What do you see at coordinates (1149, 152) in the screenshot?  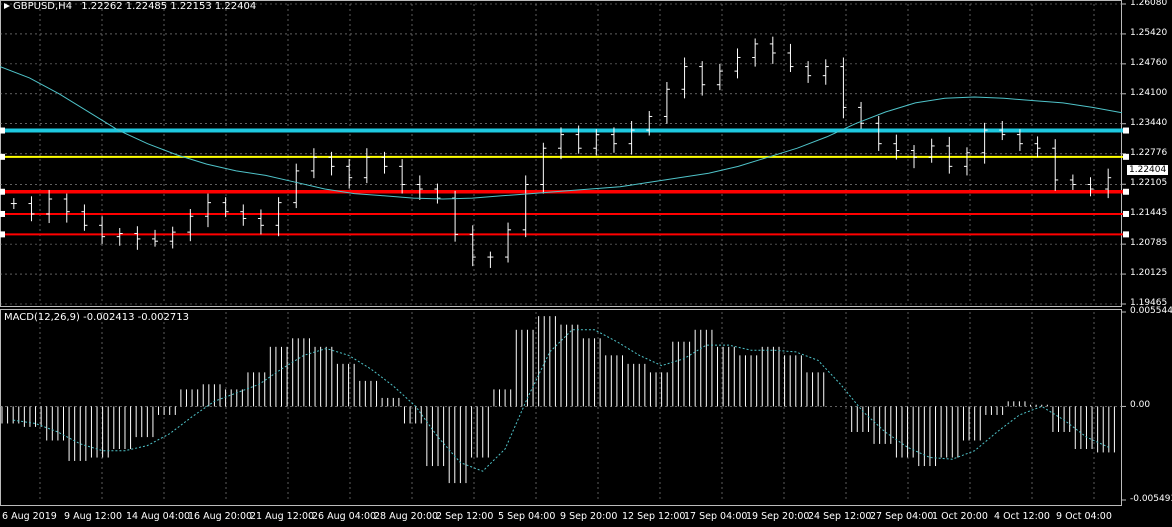 I see `price-tick-label: 1.22776` at bounding box center [1149, 152].